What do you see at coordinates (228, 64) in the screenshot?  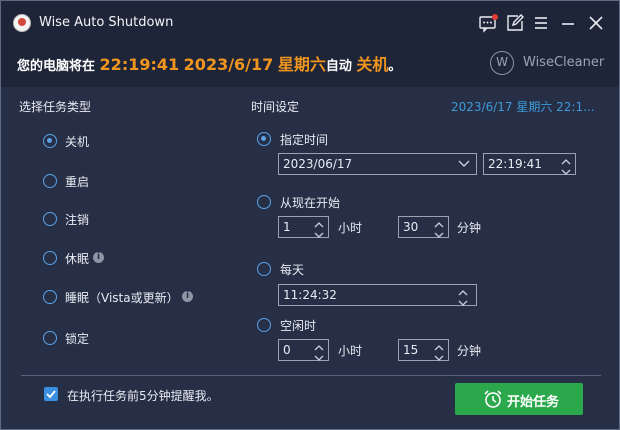 I see `banner-date: 2023/6/17` at bounding box center [228, 64].